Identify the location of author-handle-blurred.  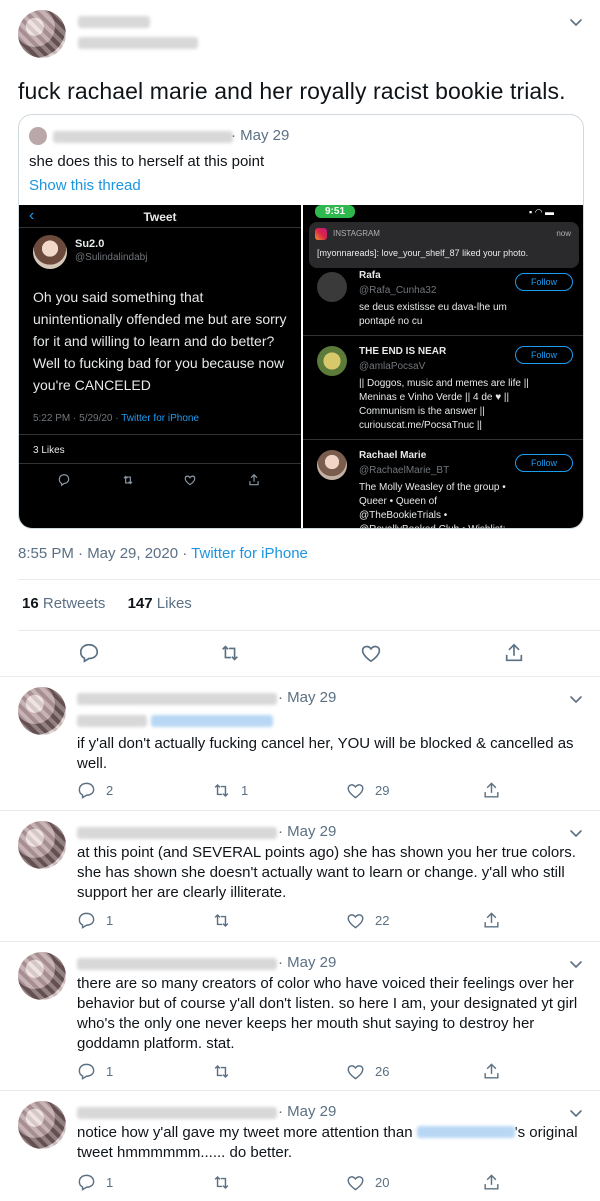
(138, 45).